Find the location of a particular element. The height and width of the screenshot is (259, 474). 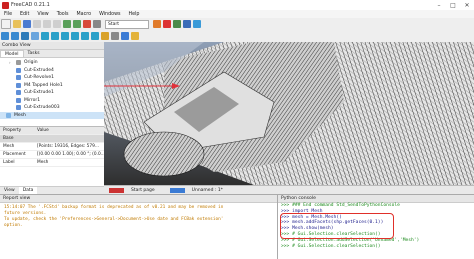

maximize-icon: □ is located at coordinates (453, 5).